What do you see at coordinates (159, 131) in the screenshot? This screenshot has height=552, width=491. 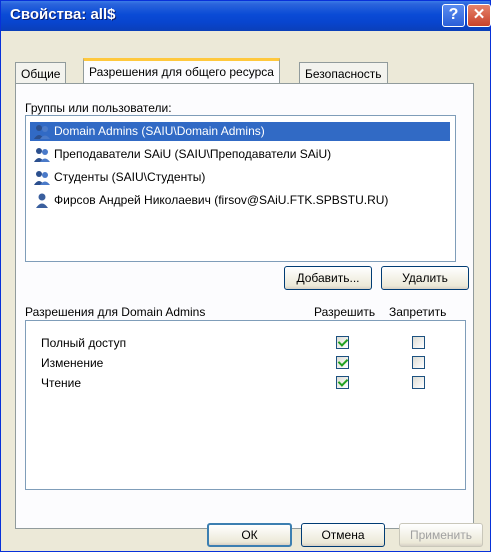 I see `list-item-label: Domain Admins (SAIU\Domain Admins)` at bounding box center [159, 131].